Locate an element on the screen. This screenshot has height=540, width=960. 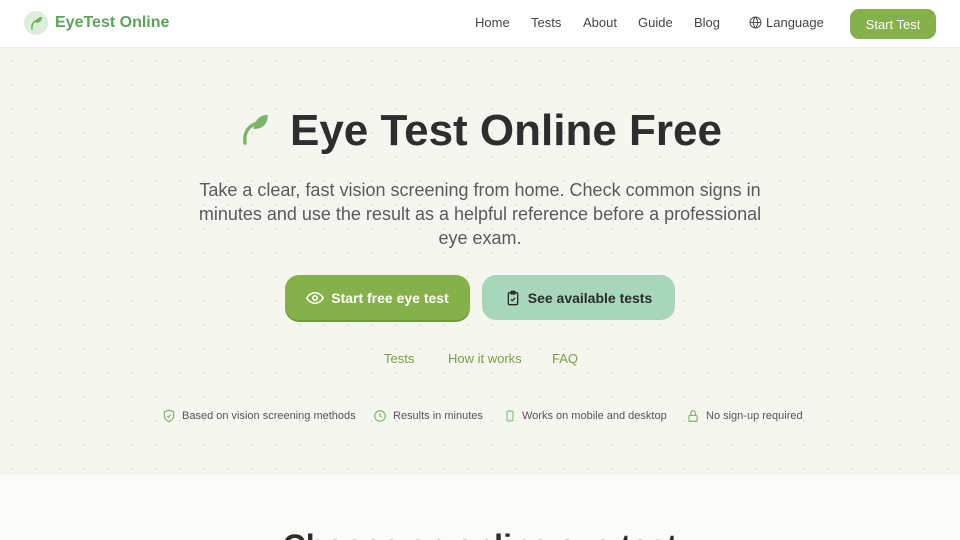
feature-label: Works on mobile and desktop is located at coordinates (594, 416).